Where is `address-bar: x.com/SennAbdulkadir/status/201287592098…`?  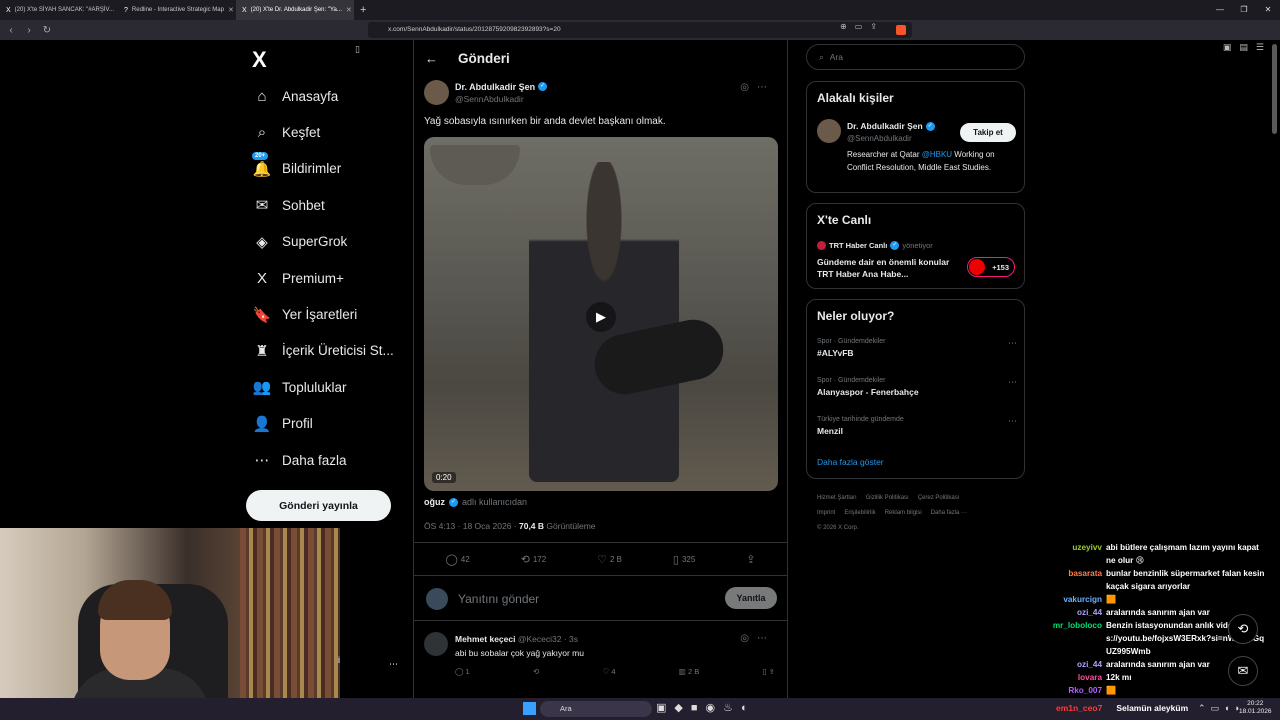
address-bar: x.com/SennAbdulkadir/status/201287592098… is located at coordinates (640, 30).